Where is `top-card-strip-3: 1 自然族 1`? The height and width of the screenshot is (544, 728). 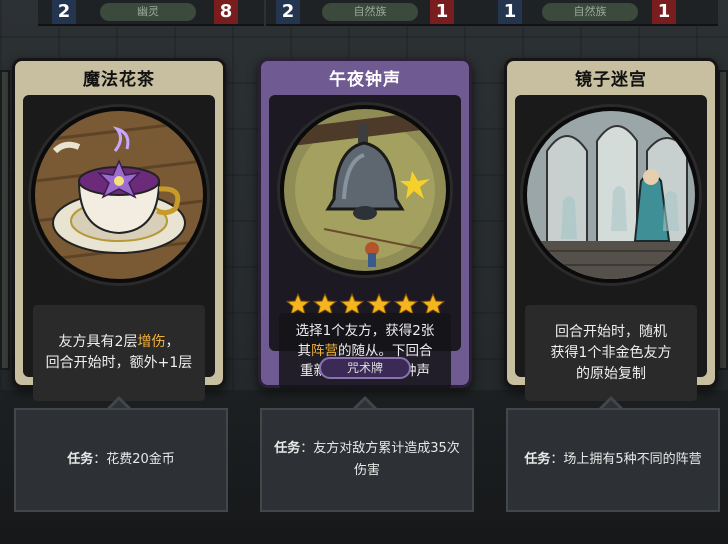 top-card-strip-3: 1 自然族 1 is located at coordinates (605, 13).